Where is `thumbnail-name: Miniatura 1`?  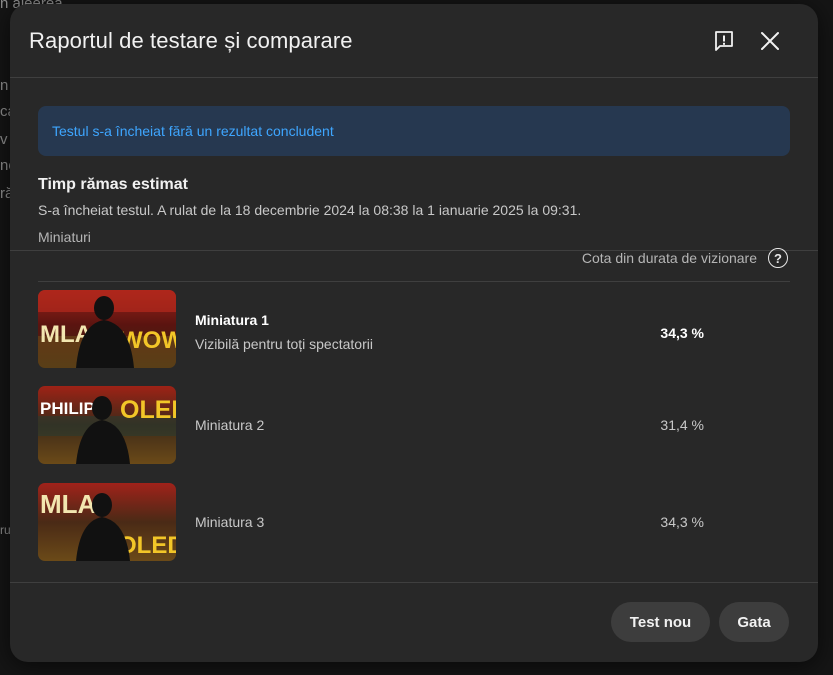
thumbnail-name: Miniatura 1 is located at coordinates (232, 320).